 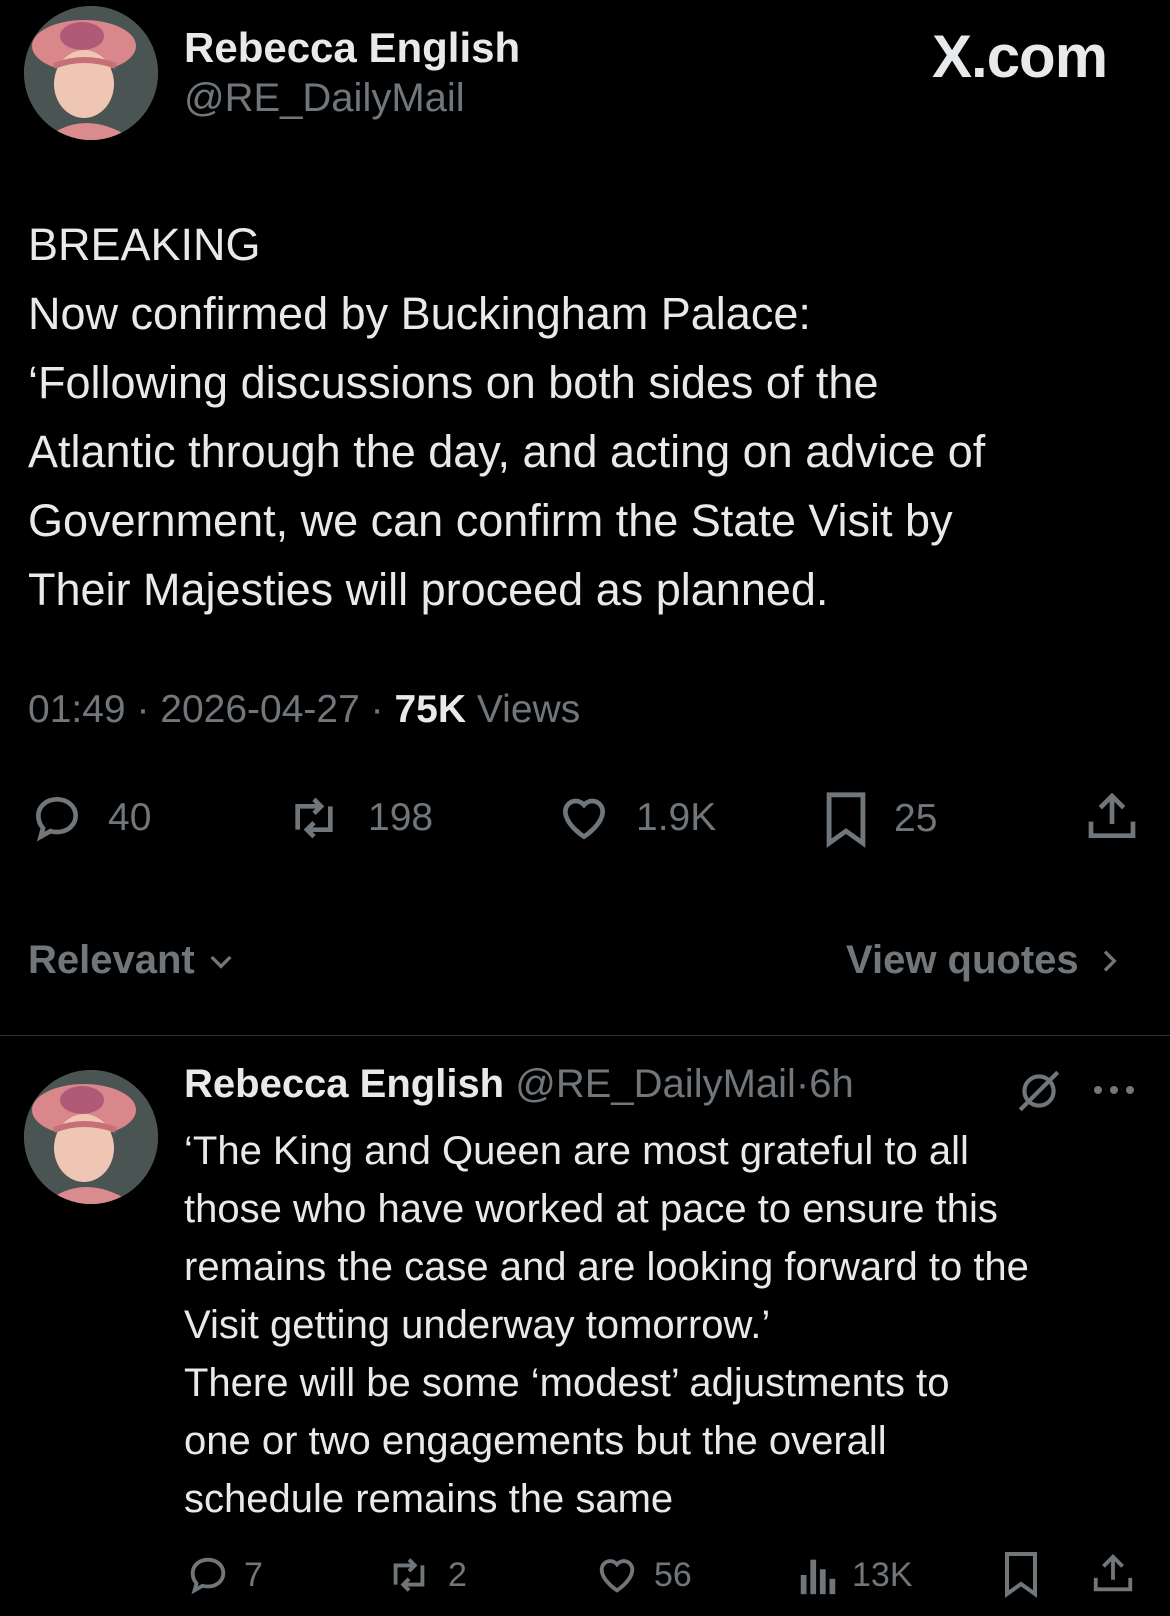 What do you see at coordinates (831, 1084) in the screenshot?
I see `reply-age: 6h` at bounding box center [831, 1084].